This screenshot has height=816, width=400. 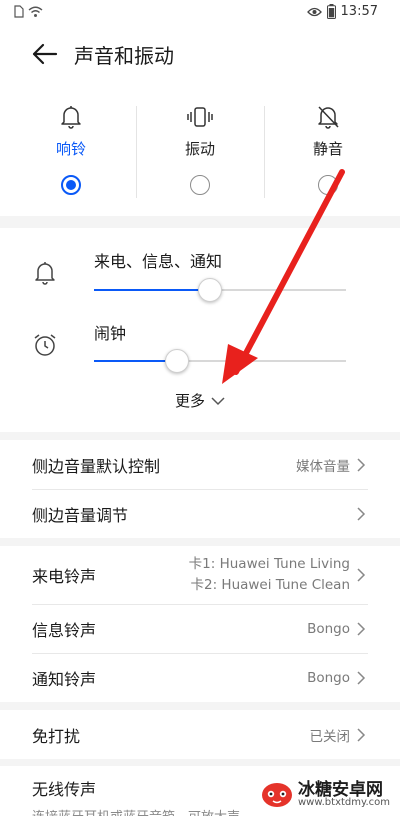 What do you see at coordinates (218, 401) in the screenshot?
I see `chevron-down-icon` at bounding box center [218, 401].